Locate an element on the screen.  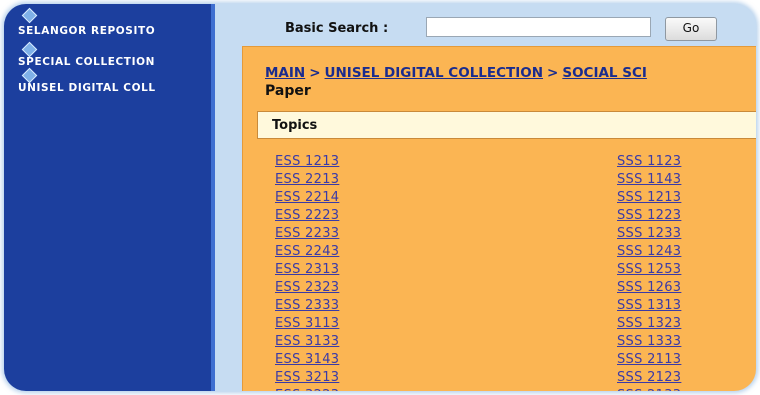
breadcrumb-link-main: MAIN is located at coordinates (285, 73).